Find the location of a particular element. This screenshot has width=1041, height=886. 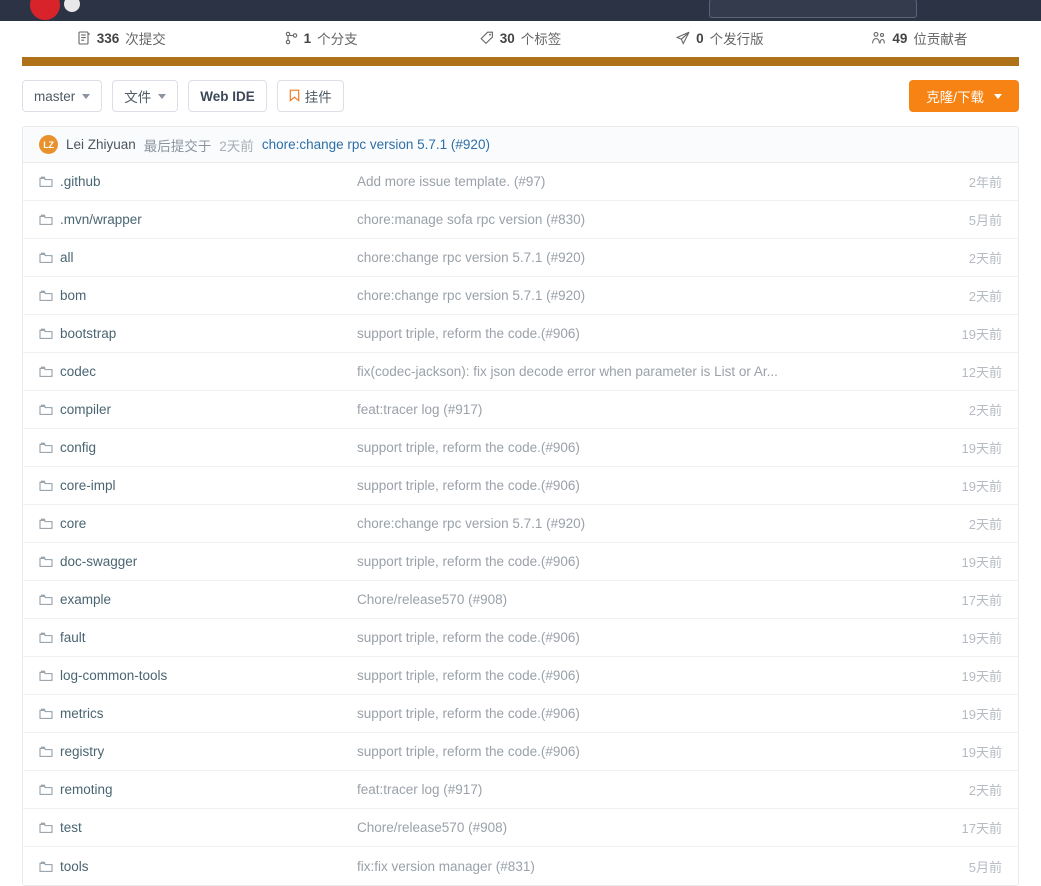

file-name-link: config is located at coordinates (78, 447).